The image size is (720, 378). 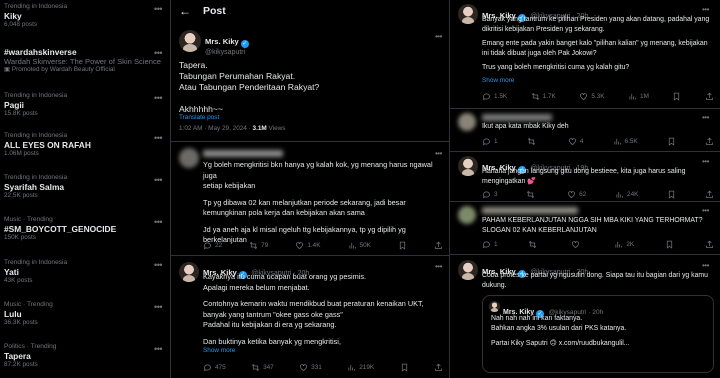 What do you see at coordinates (185, 11) in the screenshot?
I see `back-arrow-icon: ←` at bounding box center [185, 11].